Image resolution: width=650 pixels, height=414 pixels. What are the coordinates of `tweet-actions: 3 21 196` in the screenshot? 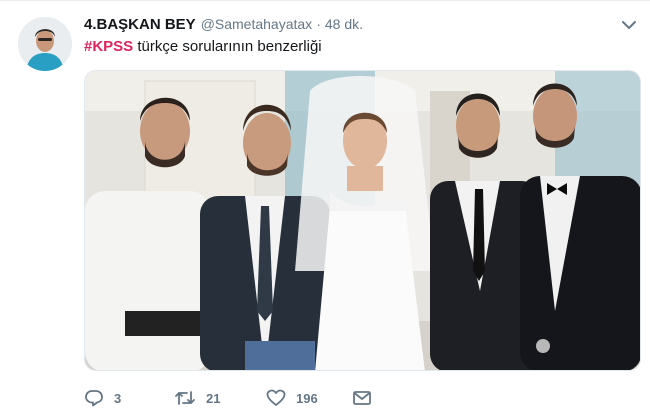 It's located at (233, 398).